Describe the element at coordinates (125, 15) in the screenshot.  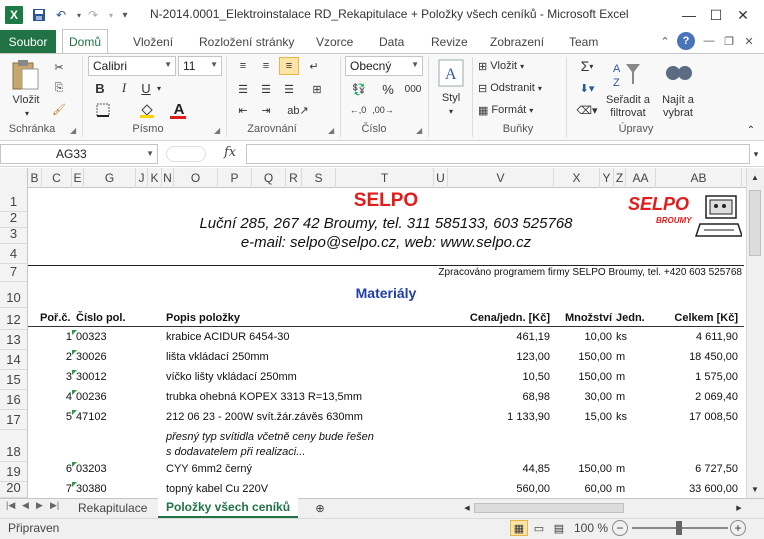
I see `customize-toolbar-icon: ▾` at that location.